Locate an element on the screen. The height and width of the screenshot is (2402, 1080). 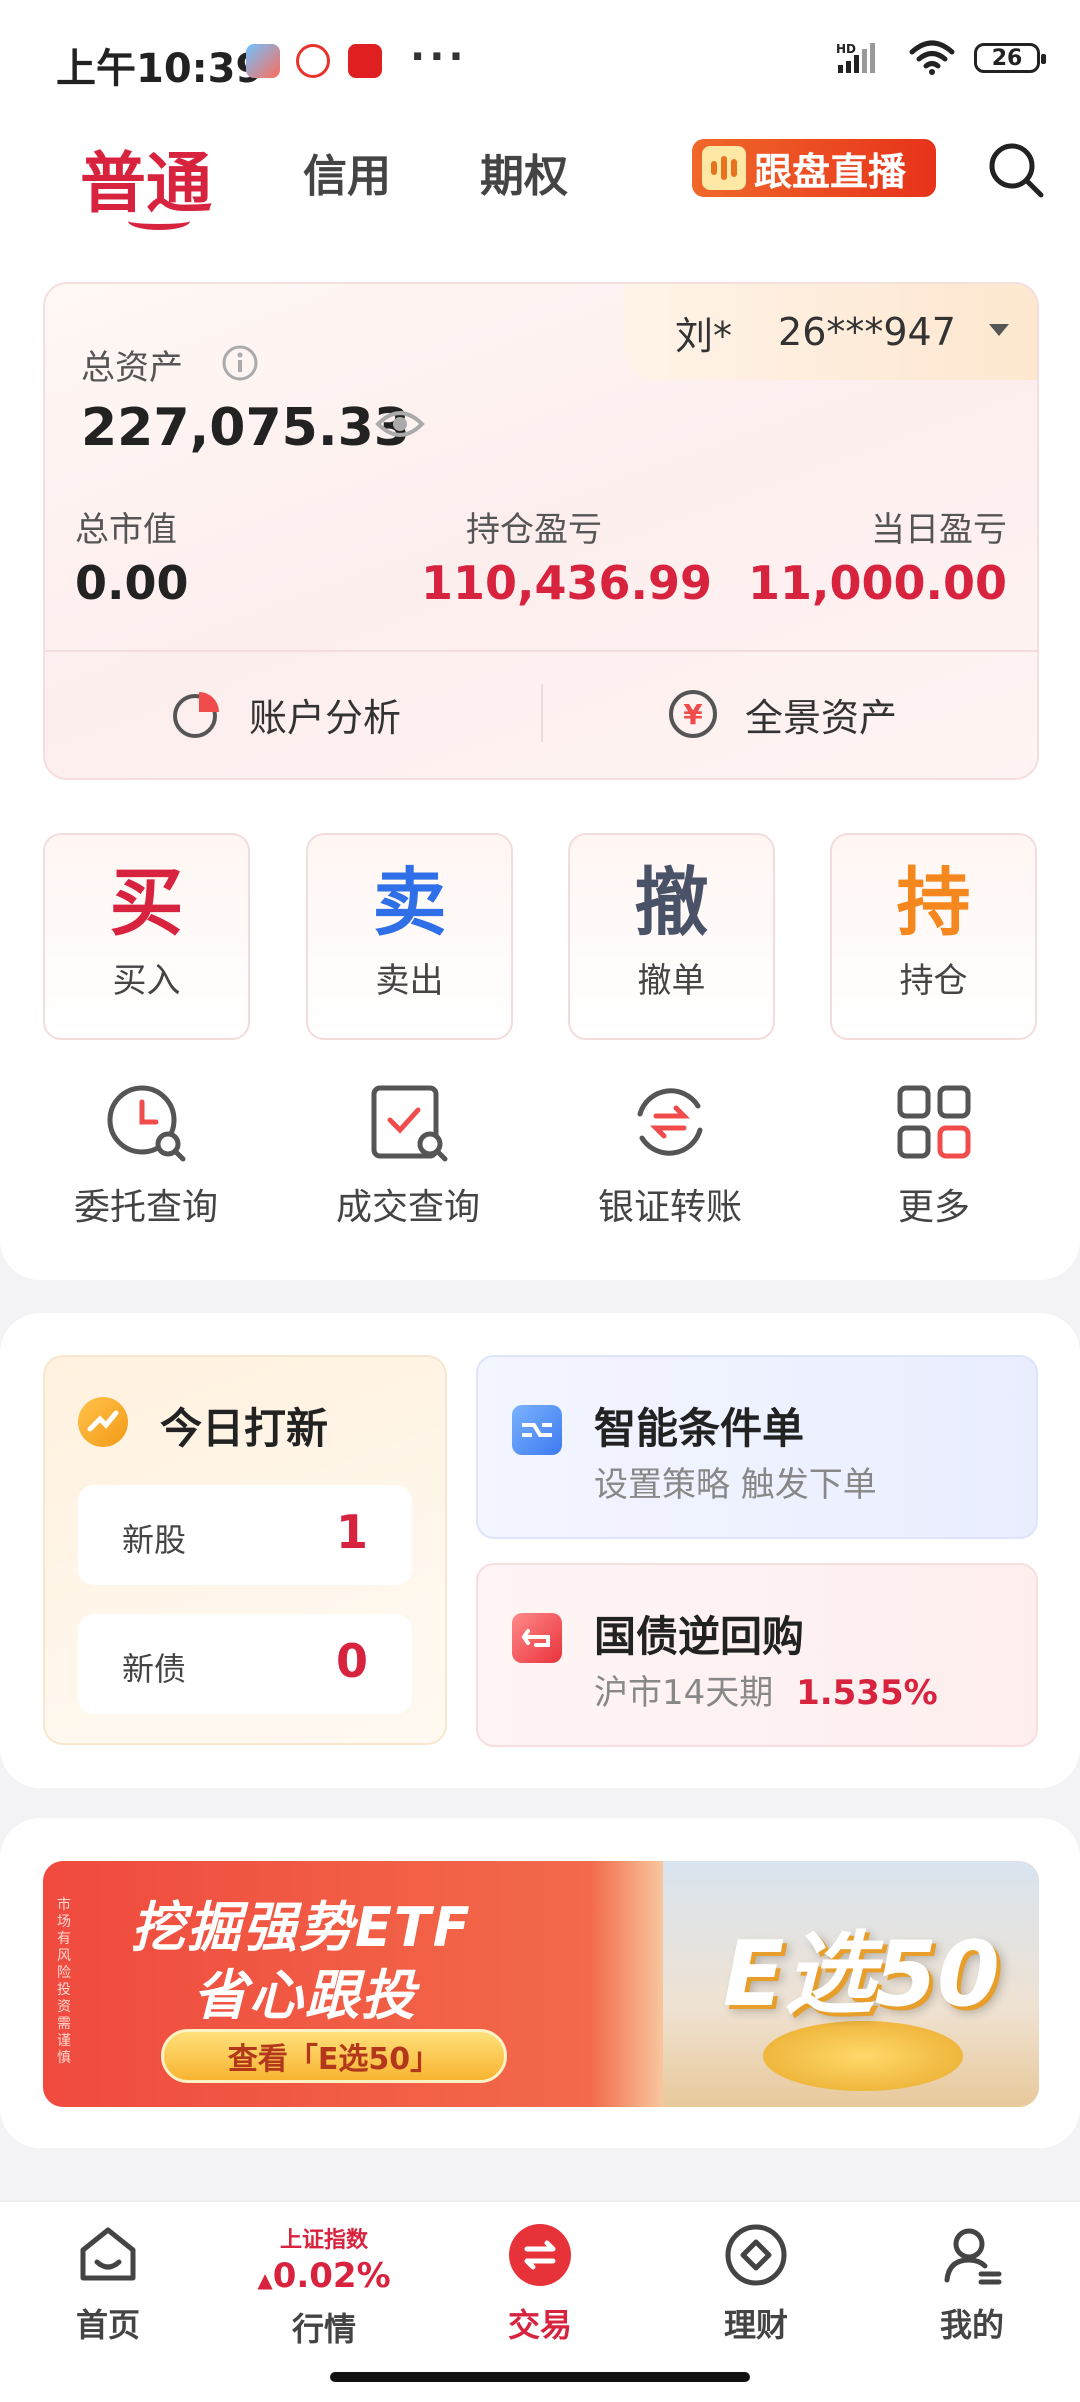
market-value-label: 总市值 is located at coordinates (126, 530).